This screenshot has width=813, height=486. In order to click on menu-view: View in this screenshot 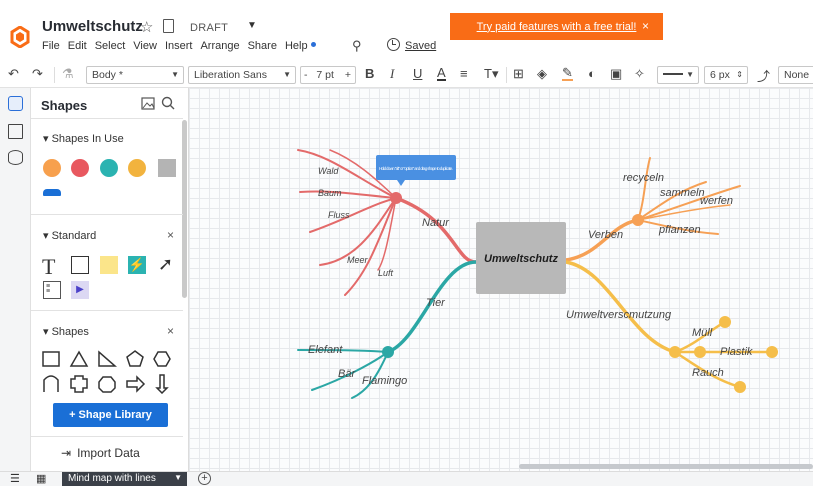, I will do `click(145, 46)`.